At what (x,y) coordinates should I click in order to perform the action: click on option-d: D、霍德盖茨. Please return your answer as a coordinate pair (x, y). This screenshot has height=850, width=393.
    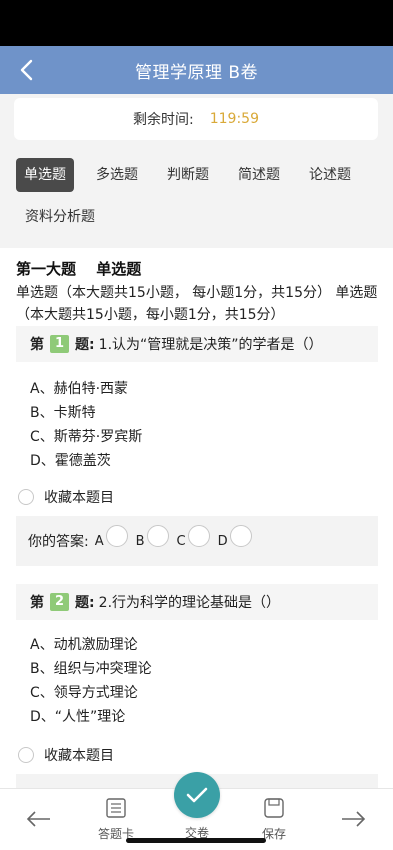
    Looking at the image, I should click on (70, 461).